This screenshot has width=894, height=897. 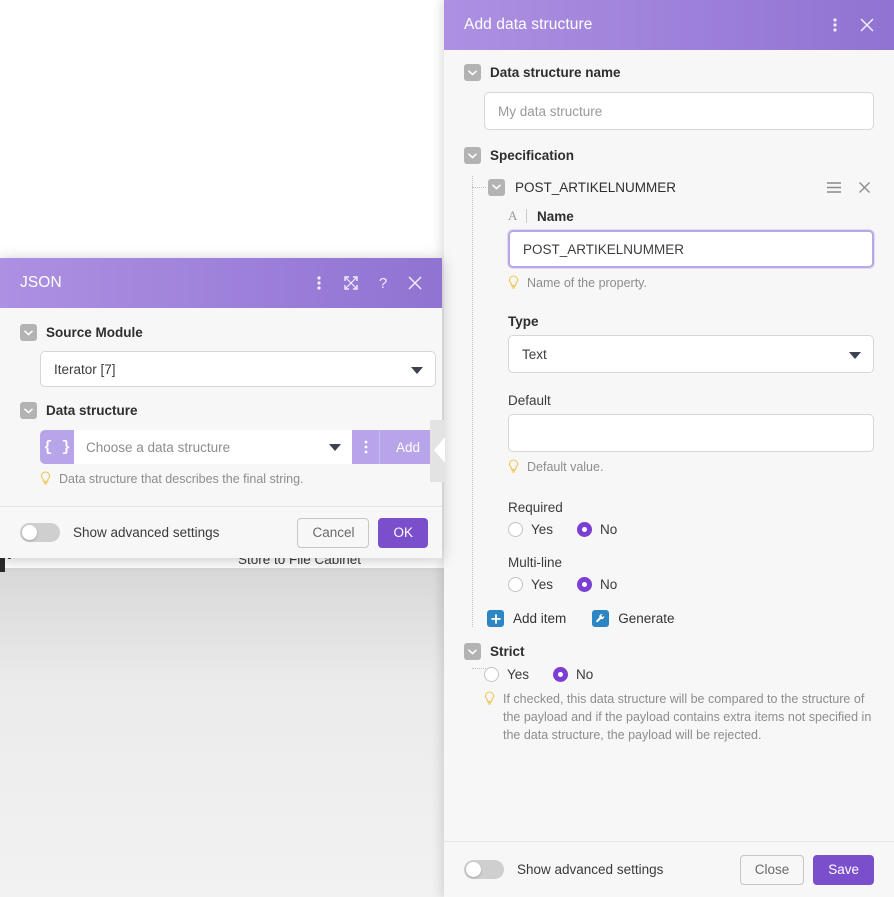 I want to click on ds-advanced-settings-toggle, so click(x=484, y=869).